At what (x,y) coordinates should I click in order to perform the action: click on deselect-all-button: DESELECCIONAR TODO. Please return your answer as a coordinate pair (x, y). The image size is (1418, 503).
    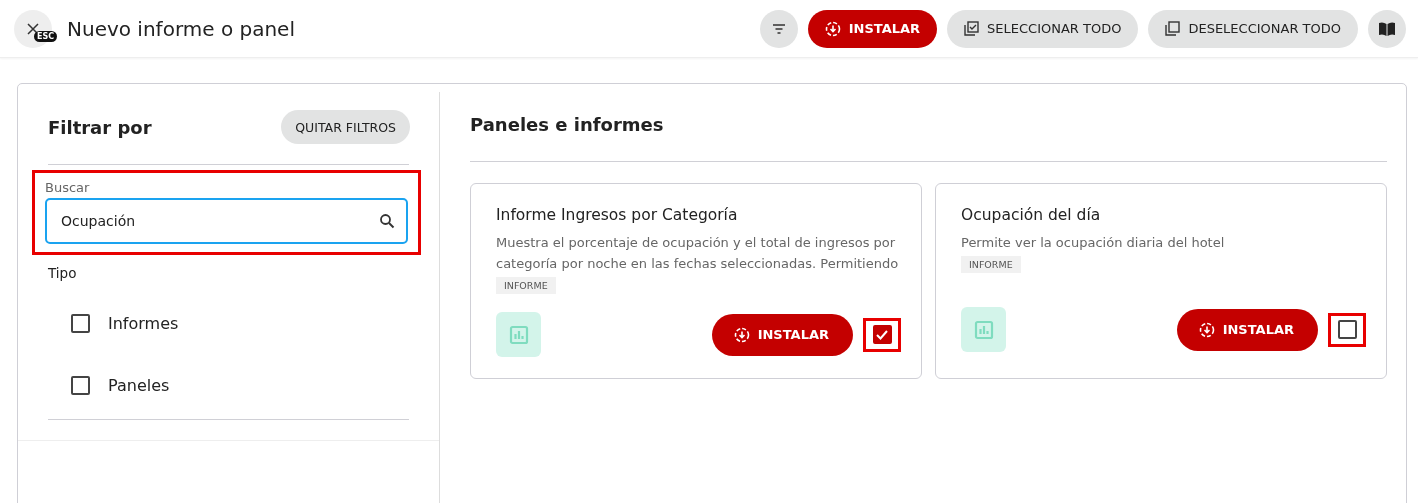
    Looking at the image, I should click on (1253, 28).